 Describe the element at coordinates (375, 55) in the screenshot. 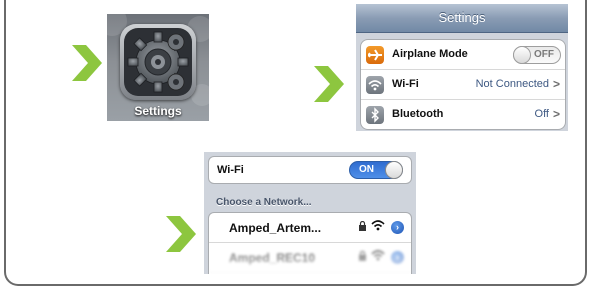

I see `airplane-icon` at that location.